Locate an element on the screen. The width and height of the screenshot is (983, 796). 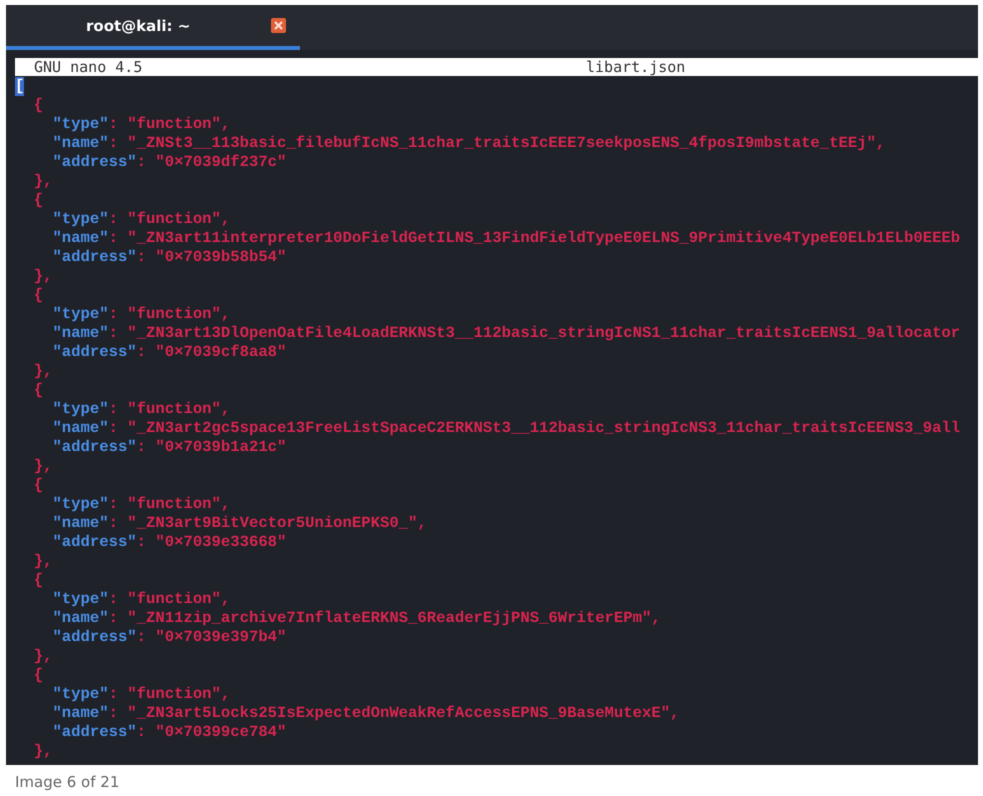
code-line: "address": "0×7039df237c" is located at coordinates (168, 162).